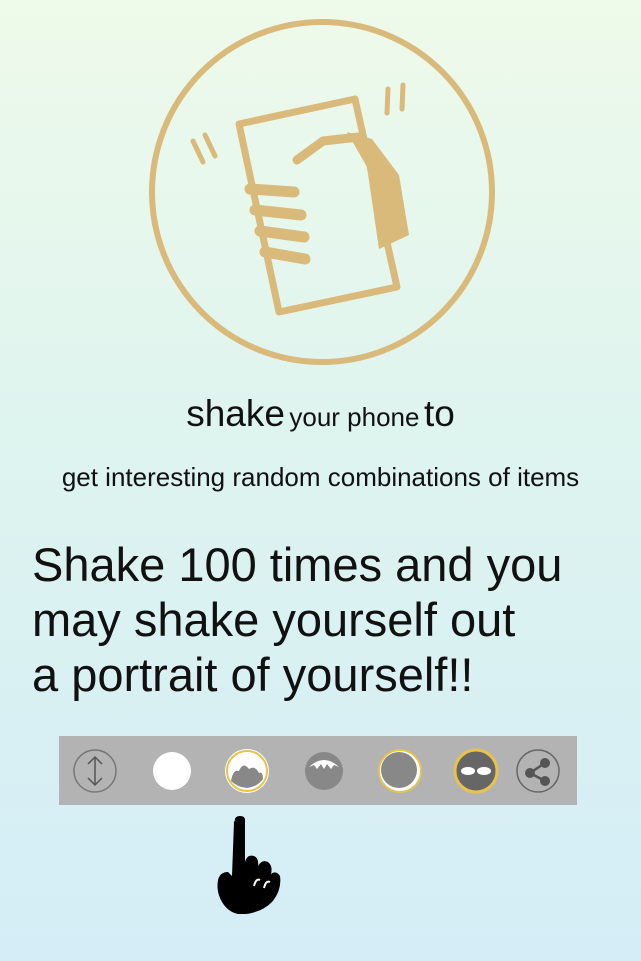 Image resolution: width=641 pixels, height=961 pixels. Describe the element at coordinates (204, 148) in the screenshot. I see `motion-lines-left-icon` at that location.